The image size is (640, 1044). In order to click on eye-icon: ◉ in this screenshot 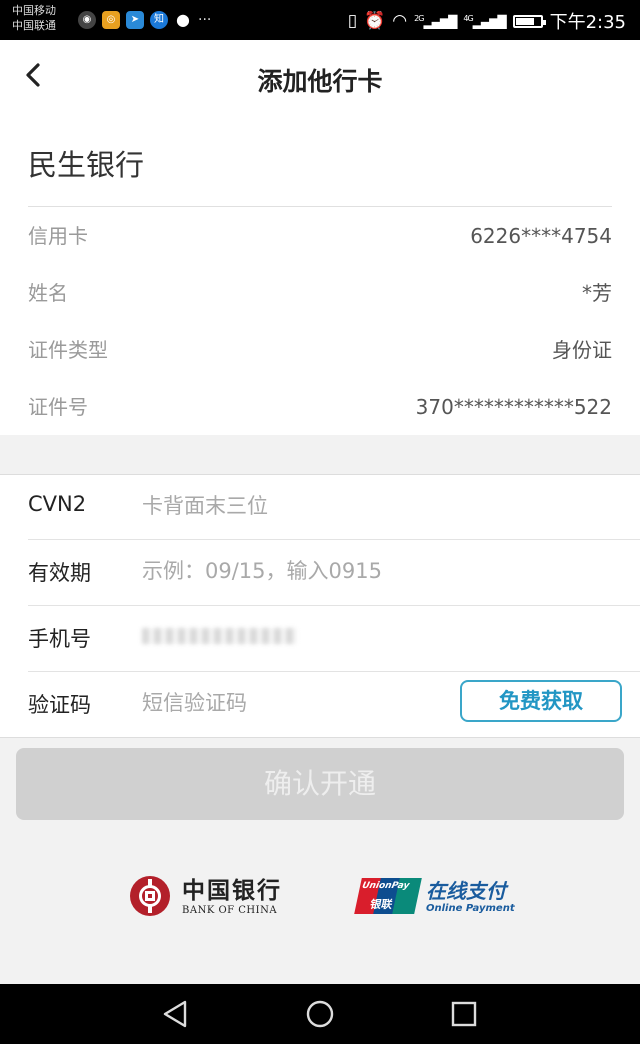, I will do `click(87, 20)`.